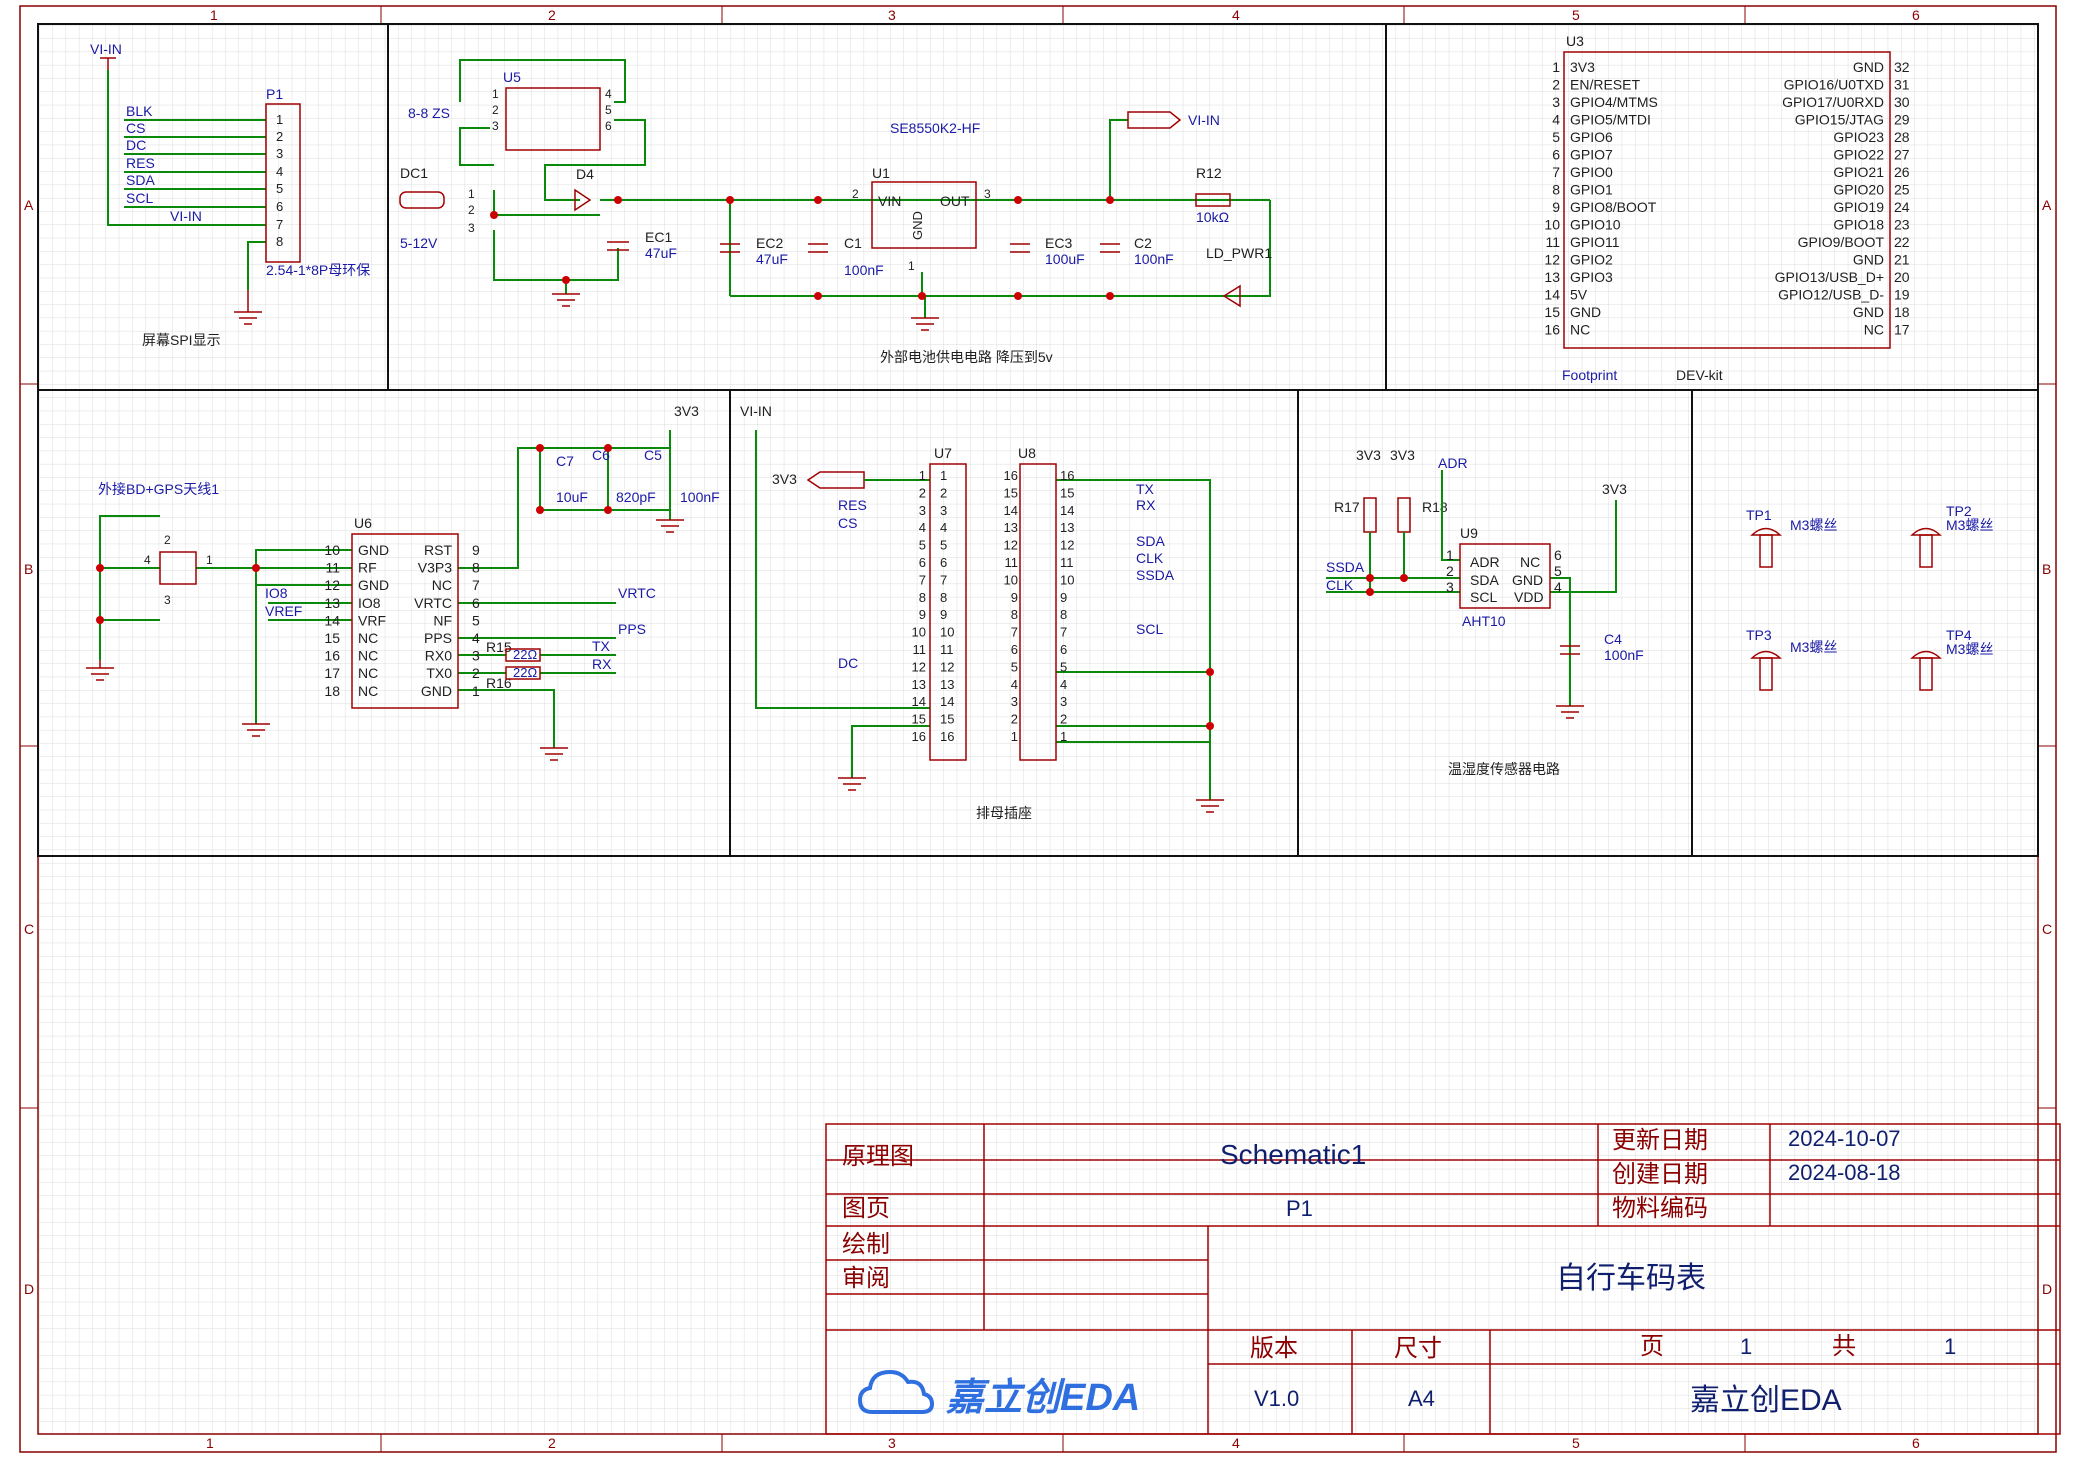 The width and height of the screenshot is (2076, 1465). Describe the element at coordinates (565, 461) in the screenshot. I see `c7-designator: C7` at that location.